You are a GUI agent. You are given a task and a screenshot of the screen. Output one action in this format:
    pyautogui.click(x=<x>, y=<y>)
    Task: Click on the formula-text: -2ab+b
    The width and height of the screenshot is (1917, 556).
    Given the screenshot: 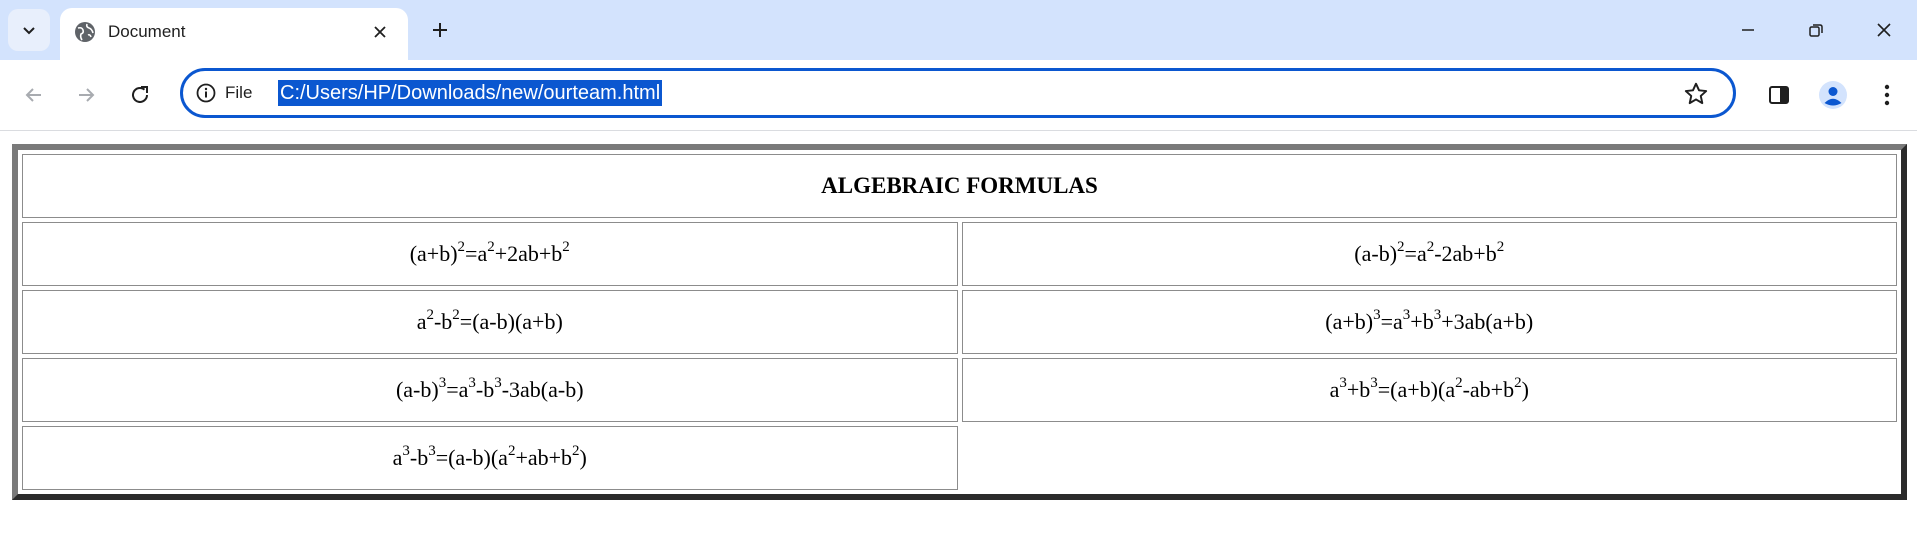 What is the action you would take?
    pyautogui.click(x=1465, y=253)
    